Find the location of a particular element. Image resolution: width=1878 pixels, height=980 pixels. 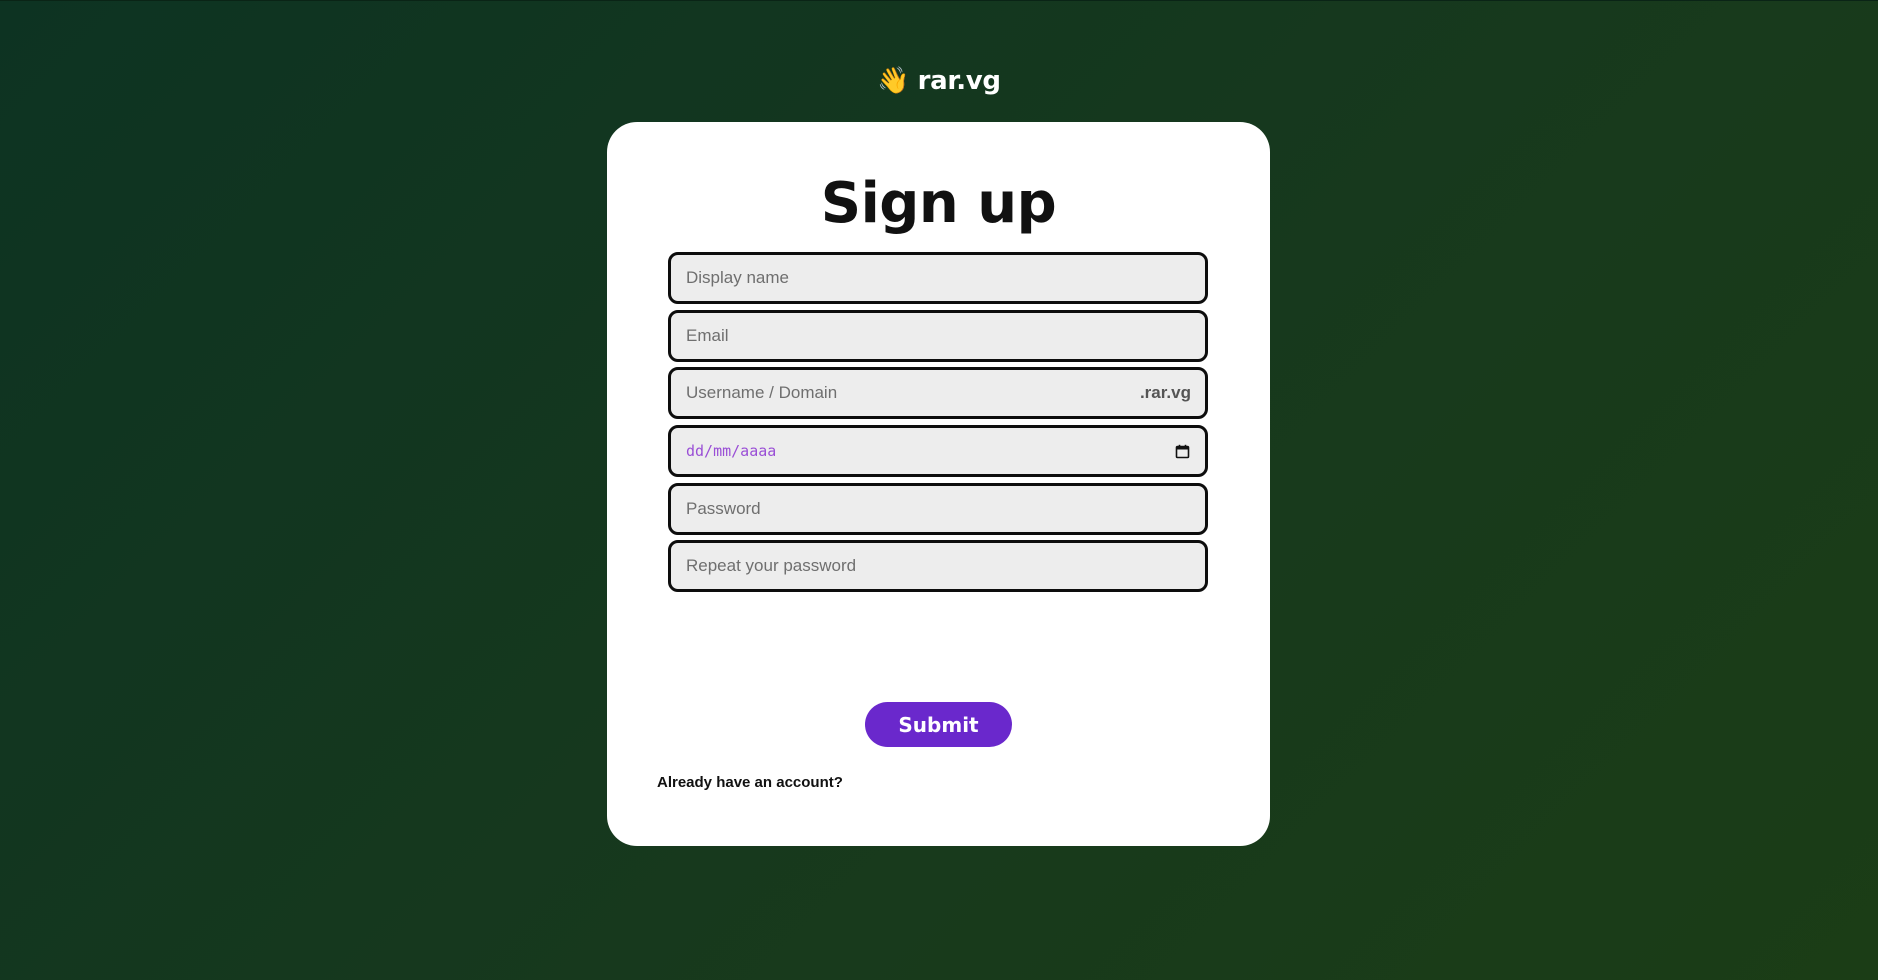

display-name-field is located at coordinates (938, 278).